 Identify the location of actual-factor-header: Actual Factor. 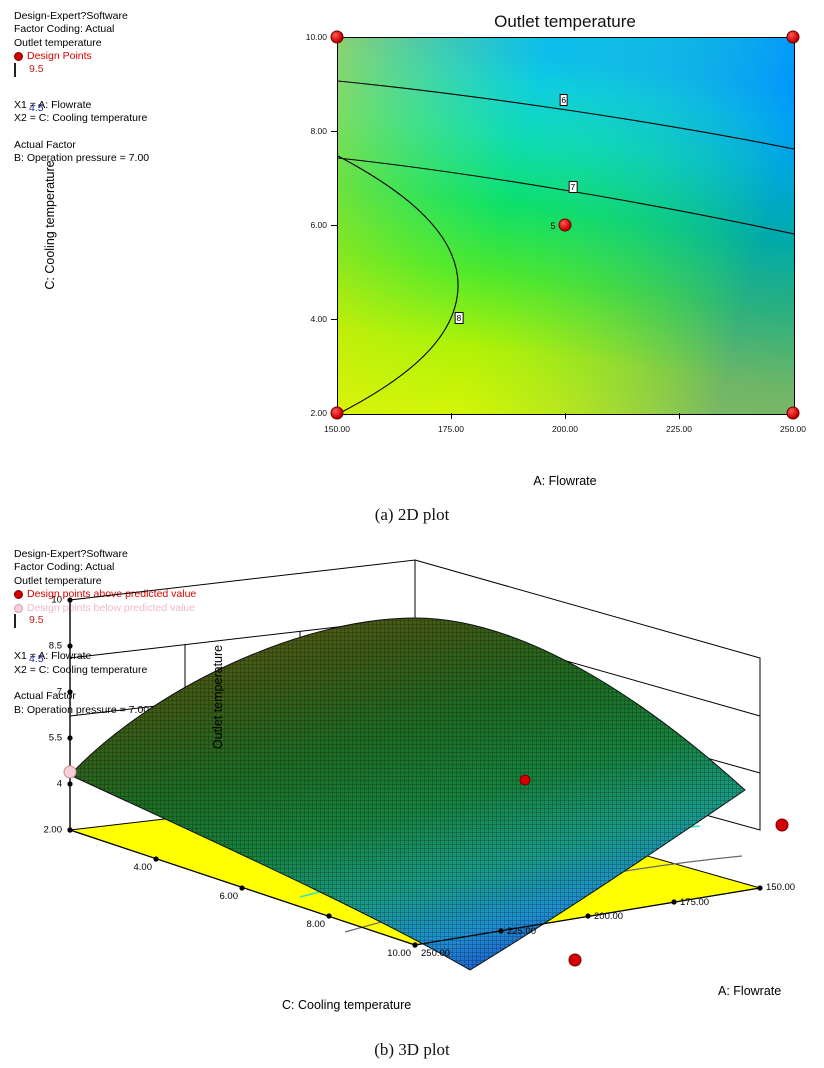
(45, 144).